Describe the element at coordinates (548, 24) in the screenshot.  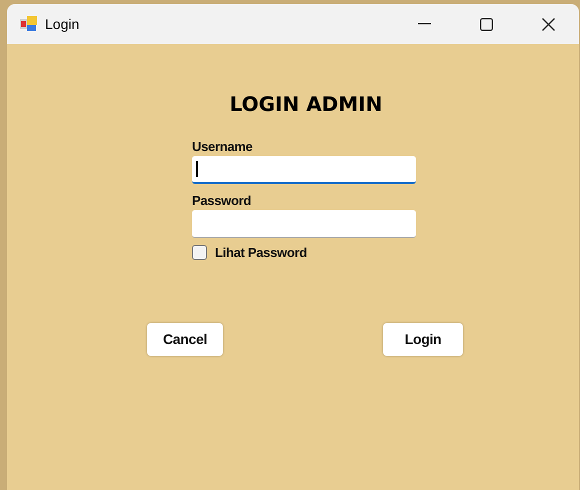
I see `close-icon` at that location.